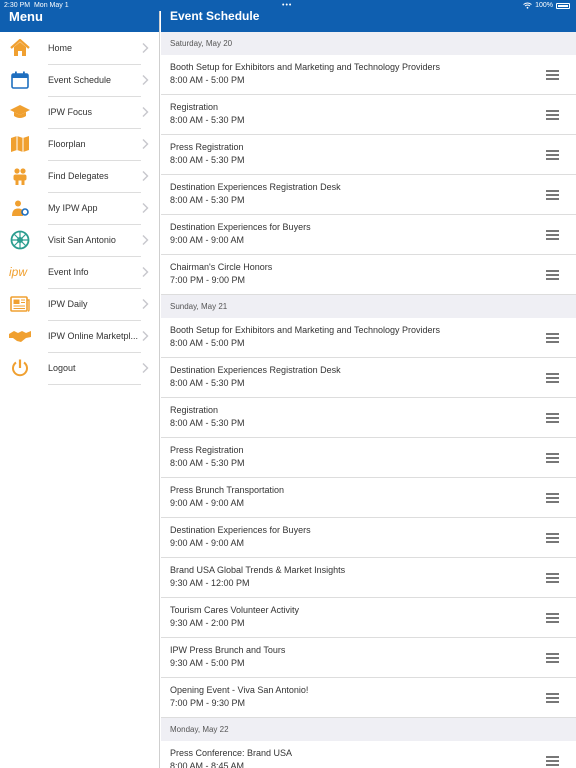 Image resolution: width=576 pixels, height=768 pixels. Describe the element at coordinates (79, 112) in the screenshot. I see `sidebar-item-ipw-focus: IPW Focus` at that location.